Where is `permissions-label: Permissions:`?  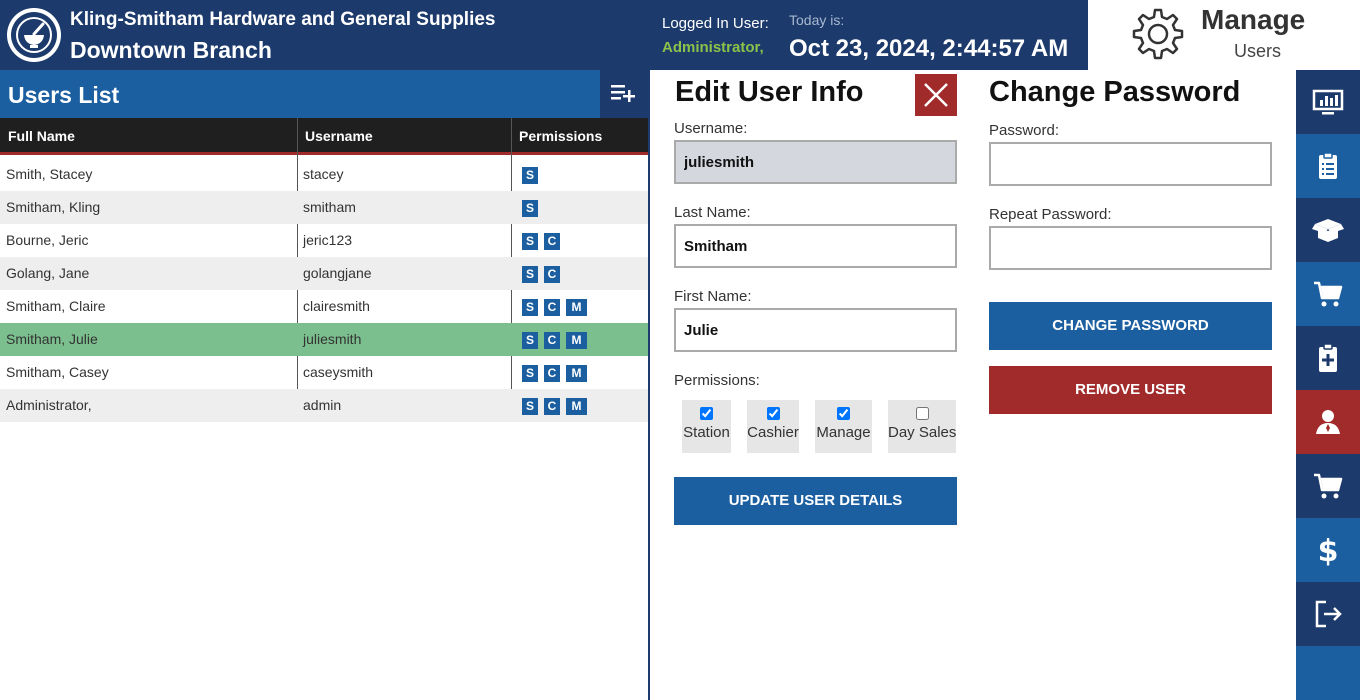 permissions-label: Permissions: is located at coordinates (717, 380).